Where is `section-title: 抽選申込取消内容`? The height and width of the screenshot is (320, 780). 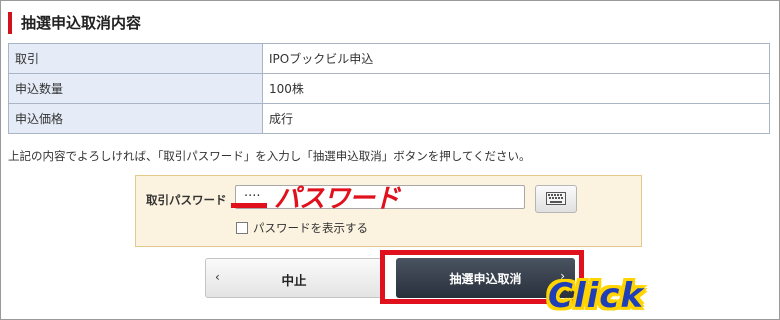 section-title: 抽選申込取消内容 is located at coordinates (74, 23).